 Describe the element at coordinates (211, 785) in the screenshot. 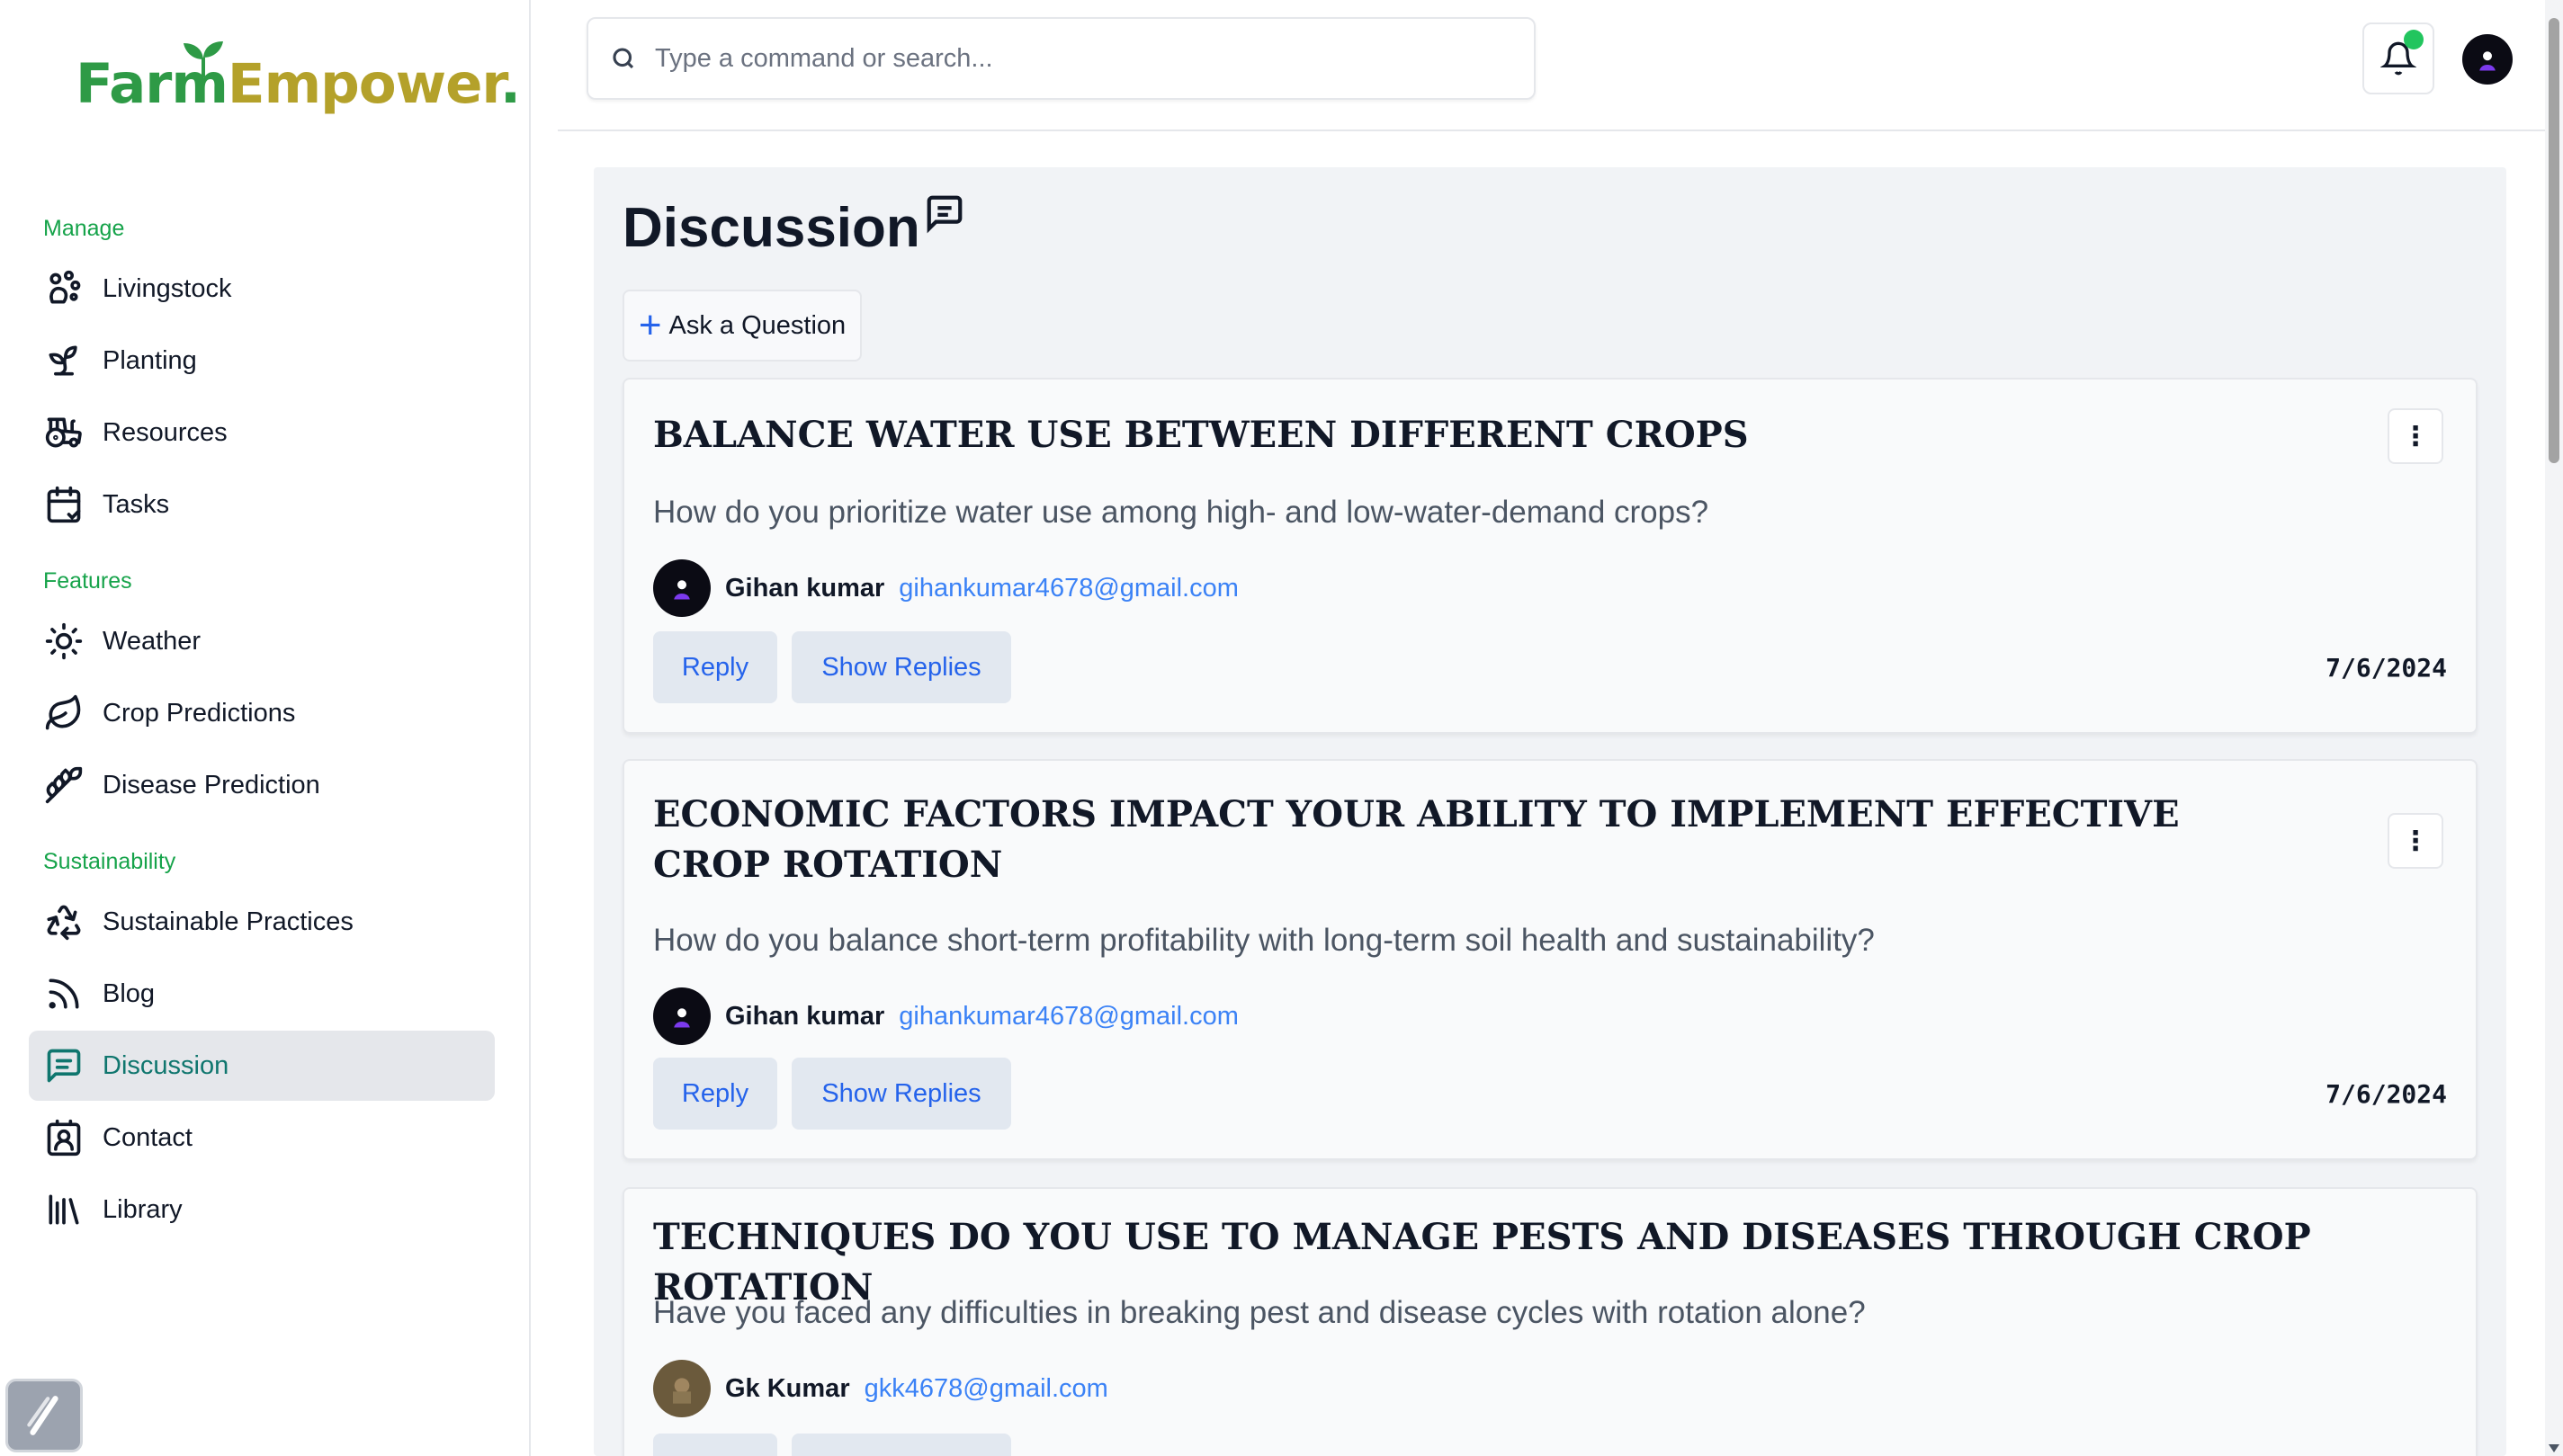

I see `sidebar-item-label: Disease Prediction` at that location.